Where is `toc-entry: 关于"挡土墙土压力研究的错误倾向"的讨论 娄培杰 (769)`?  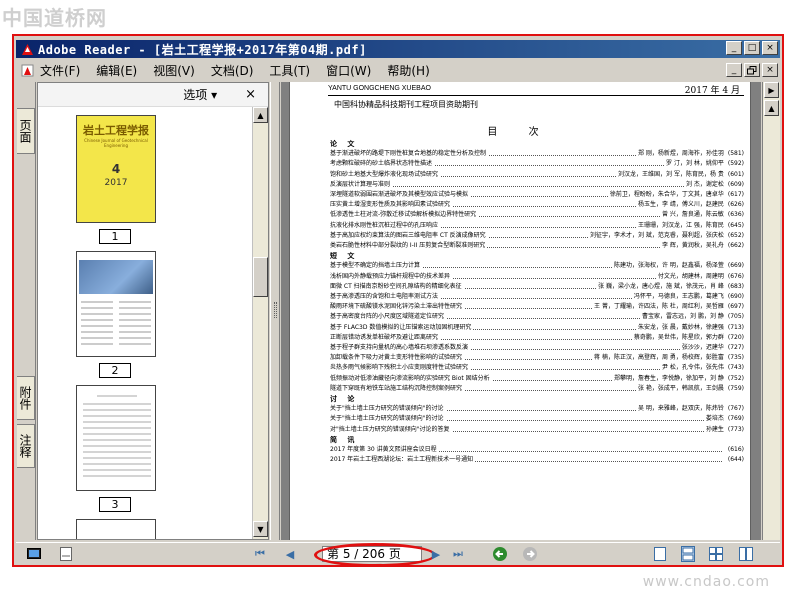 toc-entry: 关于"挡土墙土压力研究的错误倾向"的讨论 娄培杰 (769) is located at coordinates (537, 419).